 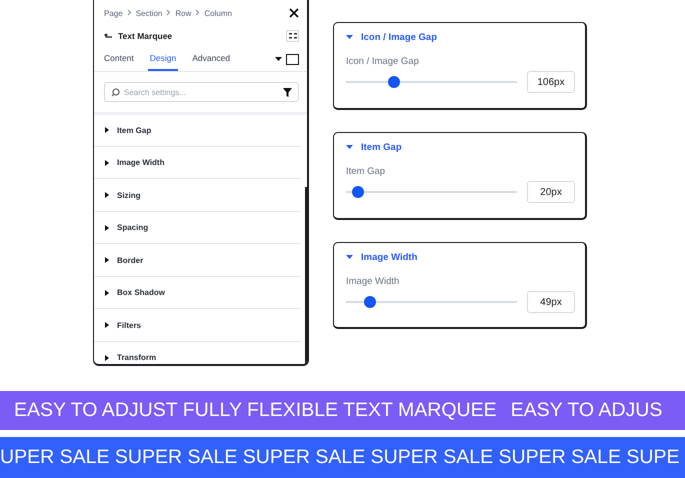 I want to click on field-label: Image Width, so click(x=373, y=281).